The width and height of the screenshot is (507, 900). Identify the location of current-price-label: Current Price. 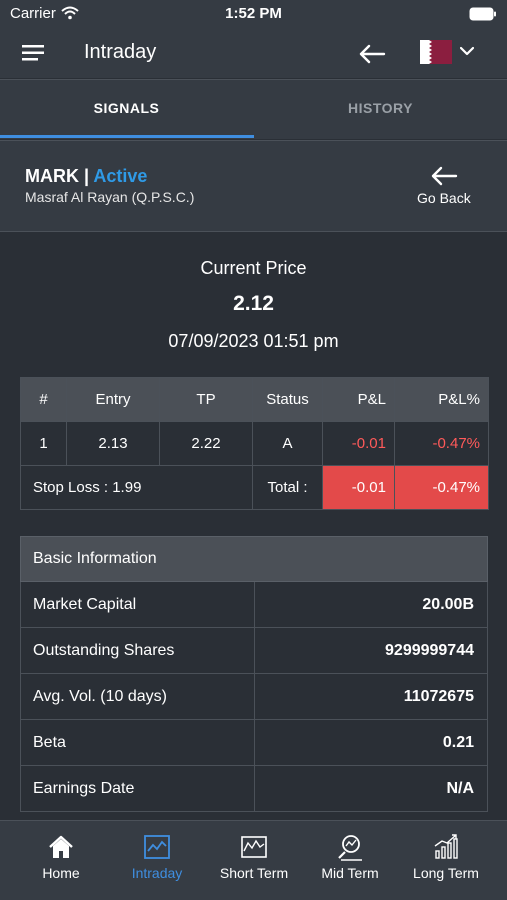
(253, 268).